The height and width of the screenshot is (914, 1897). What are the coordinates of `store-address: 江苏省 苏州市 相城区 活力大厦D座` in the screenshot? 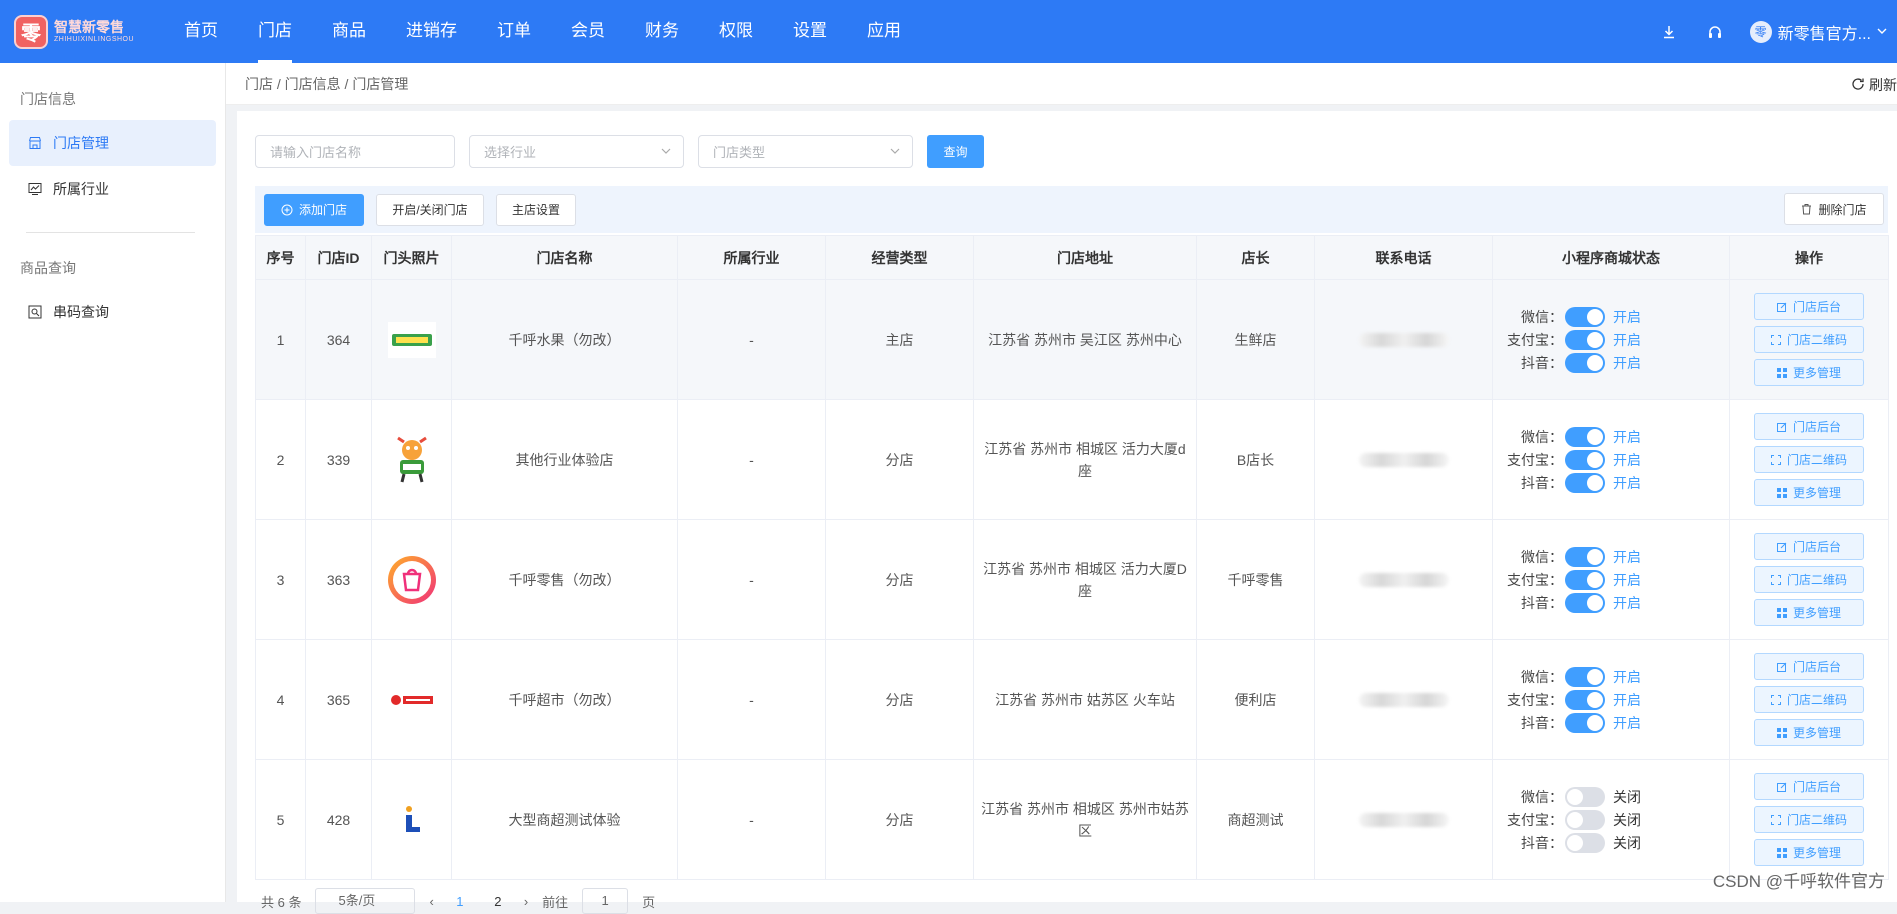 It's located at (1085, 580).